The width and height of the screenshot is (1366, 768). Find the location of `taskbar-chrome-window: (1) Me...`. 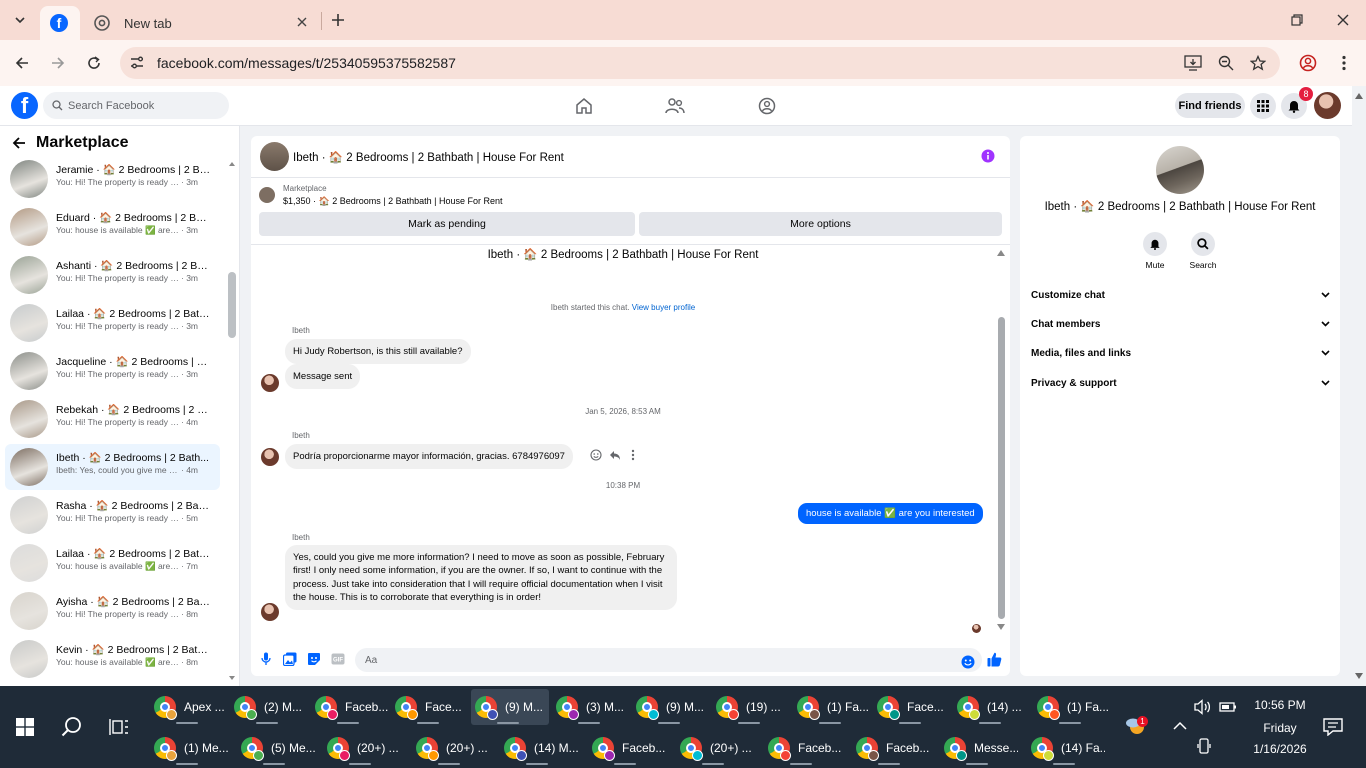

taskbar-chrome-window: (1) Me... is located at coordinates (189, 748).